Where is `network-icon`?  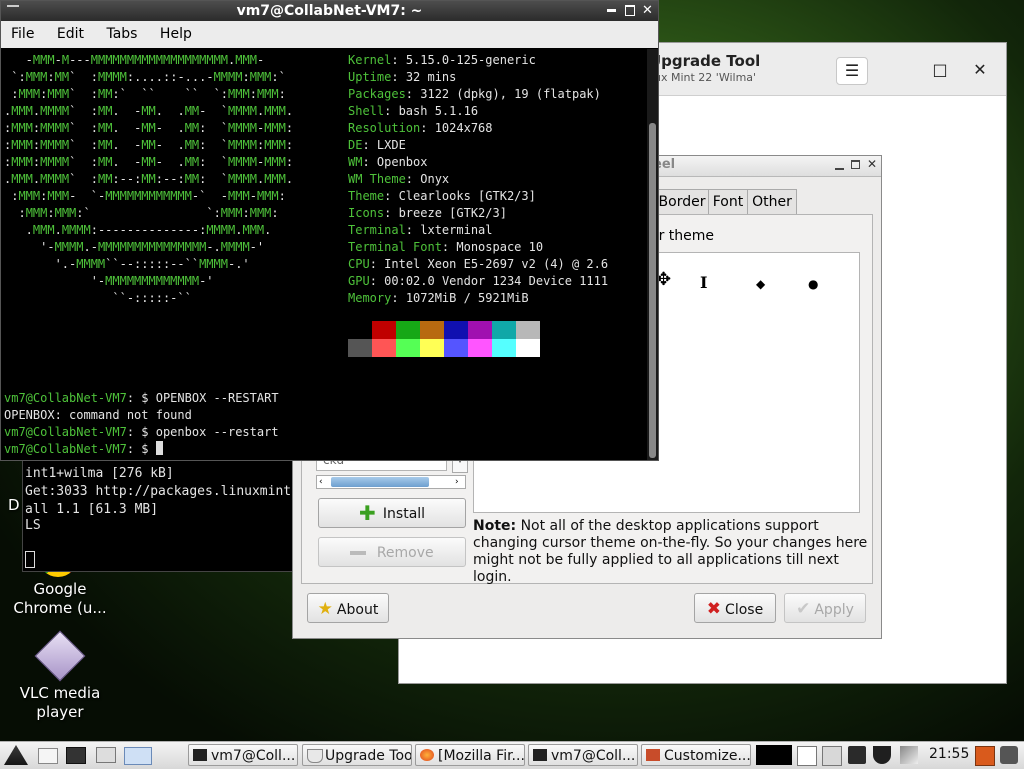 network-icon is located at coordinates (909, 755).